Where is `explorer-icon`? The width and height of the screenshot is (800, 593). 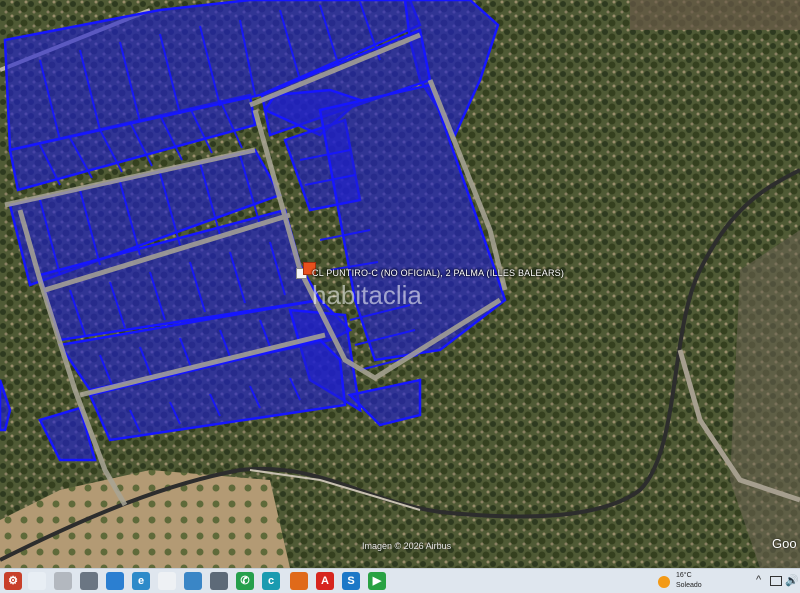
explorer-icon is located at coordinates (63, 581).